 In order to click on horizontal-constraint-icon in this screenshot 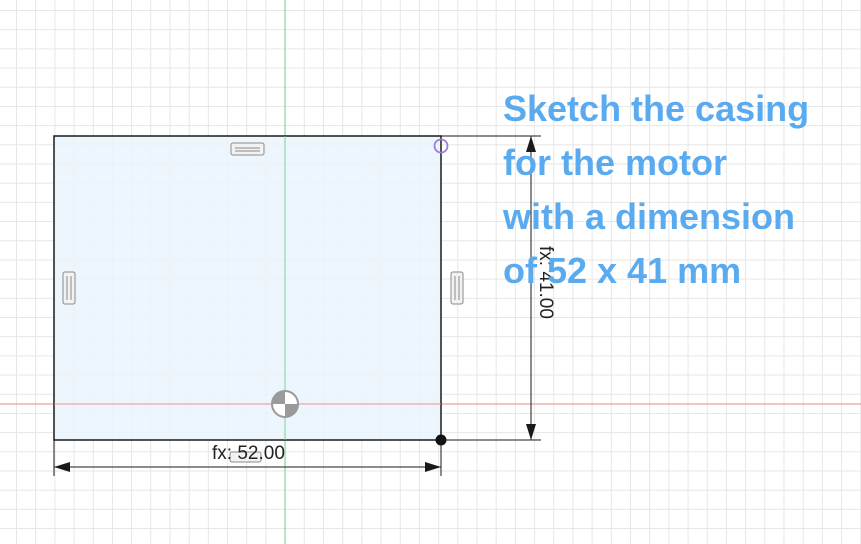, I will do `click(247, 149)`.